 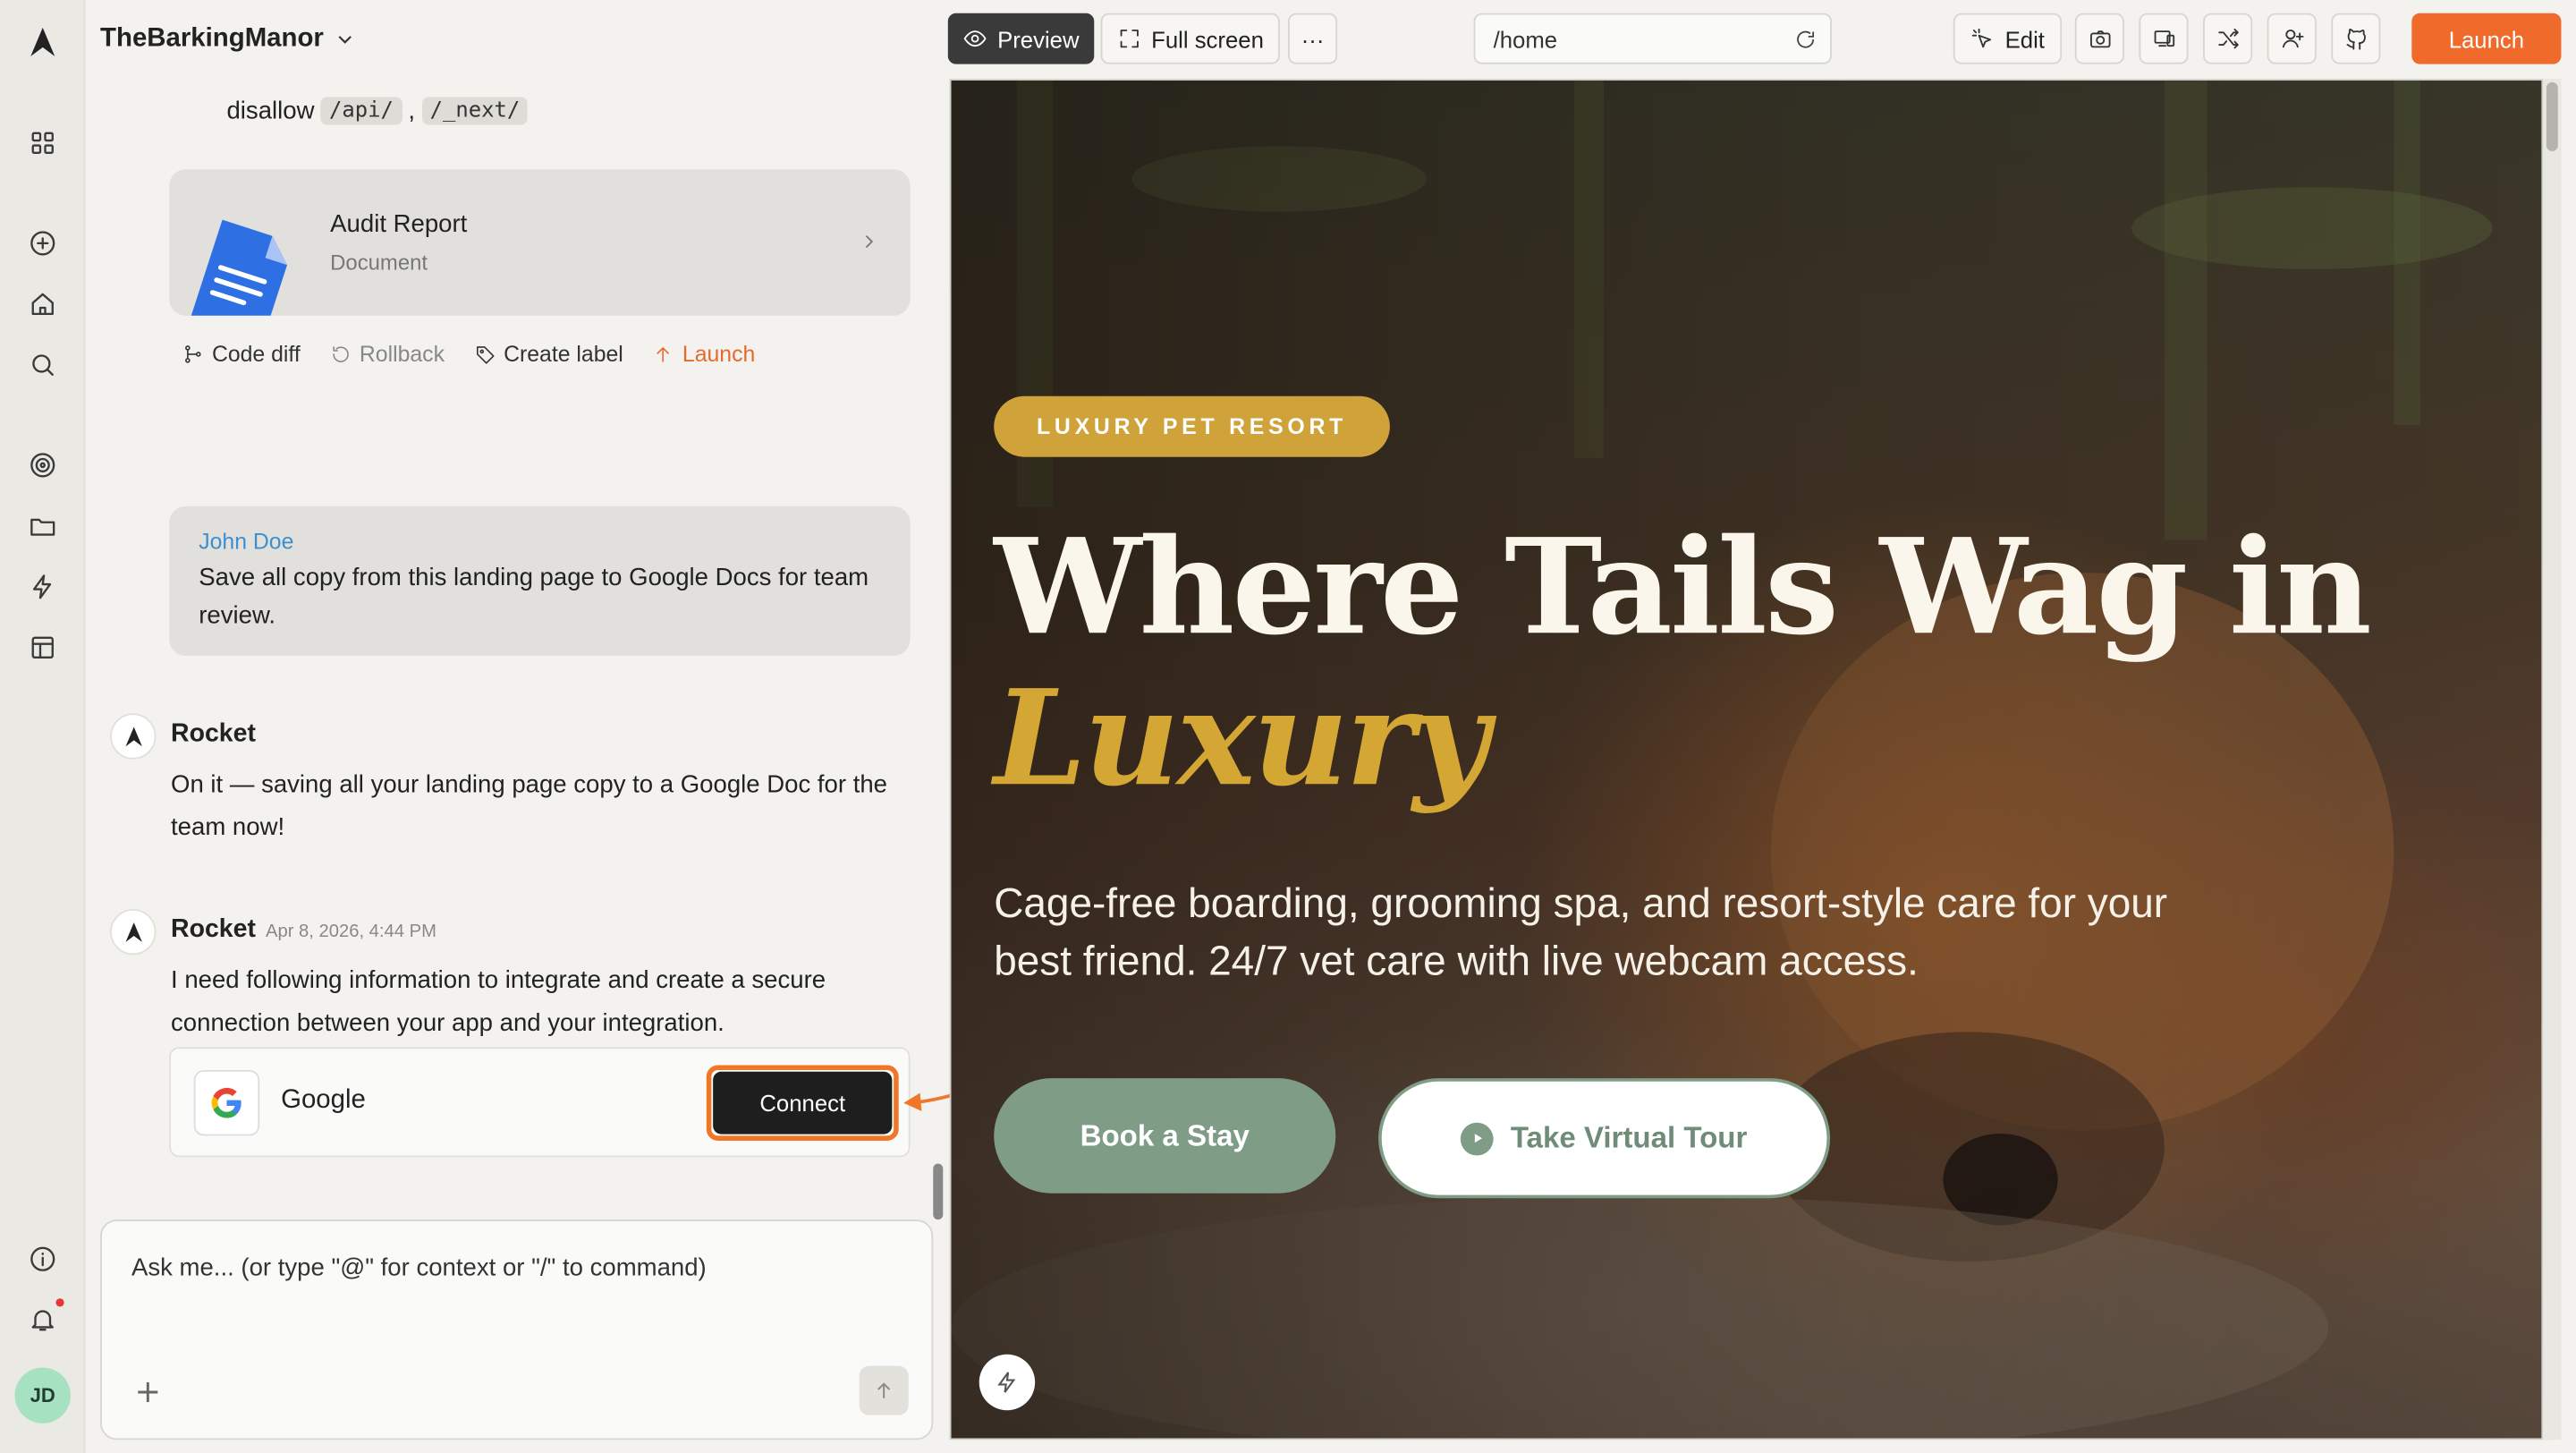 What do you see at coordinates (270, 111) in the screenshot?
I see `disallow-text: disallow` at bounding box center [270, 111].